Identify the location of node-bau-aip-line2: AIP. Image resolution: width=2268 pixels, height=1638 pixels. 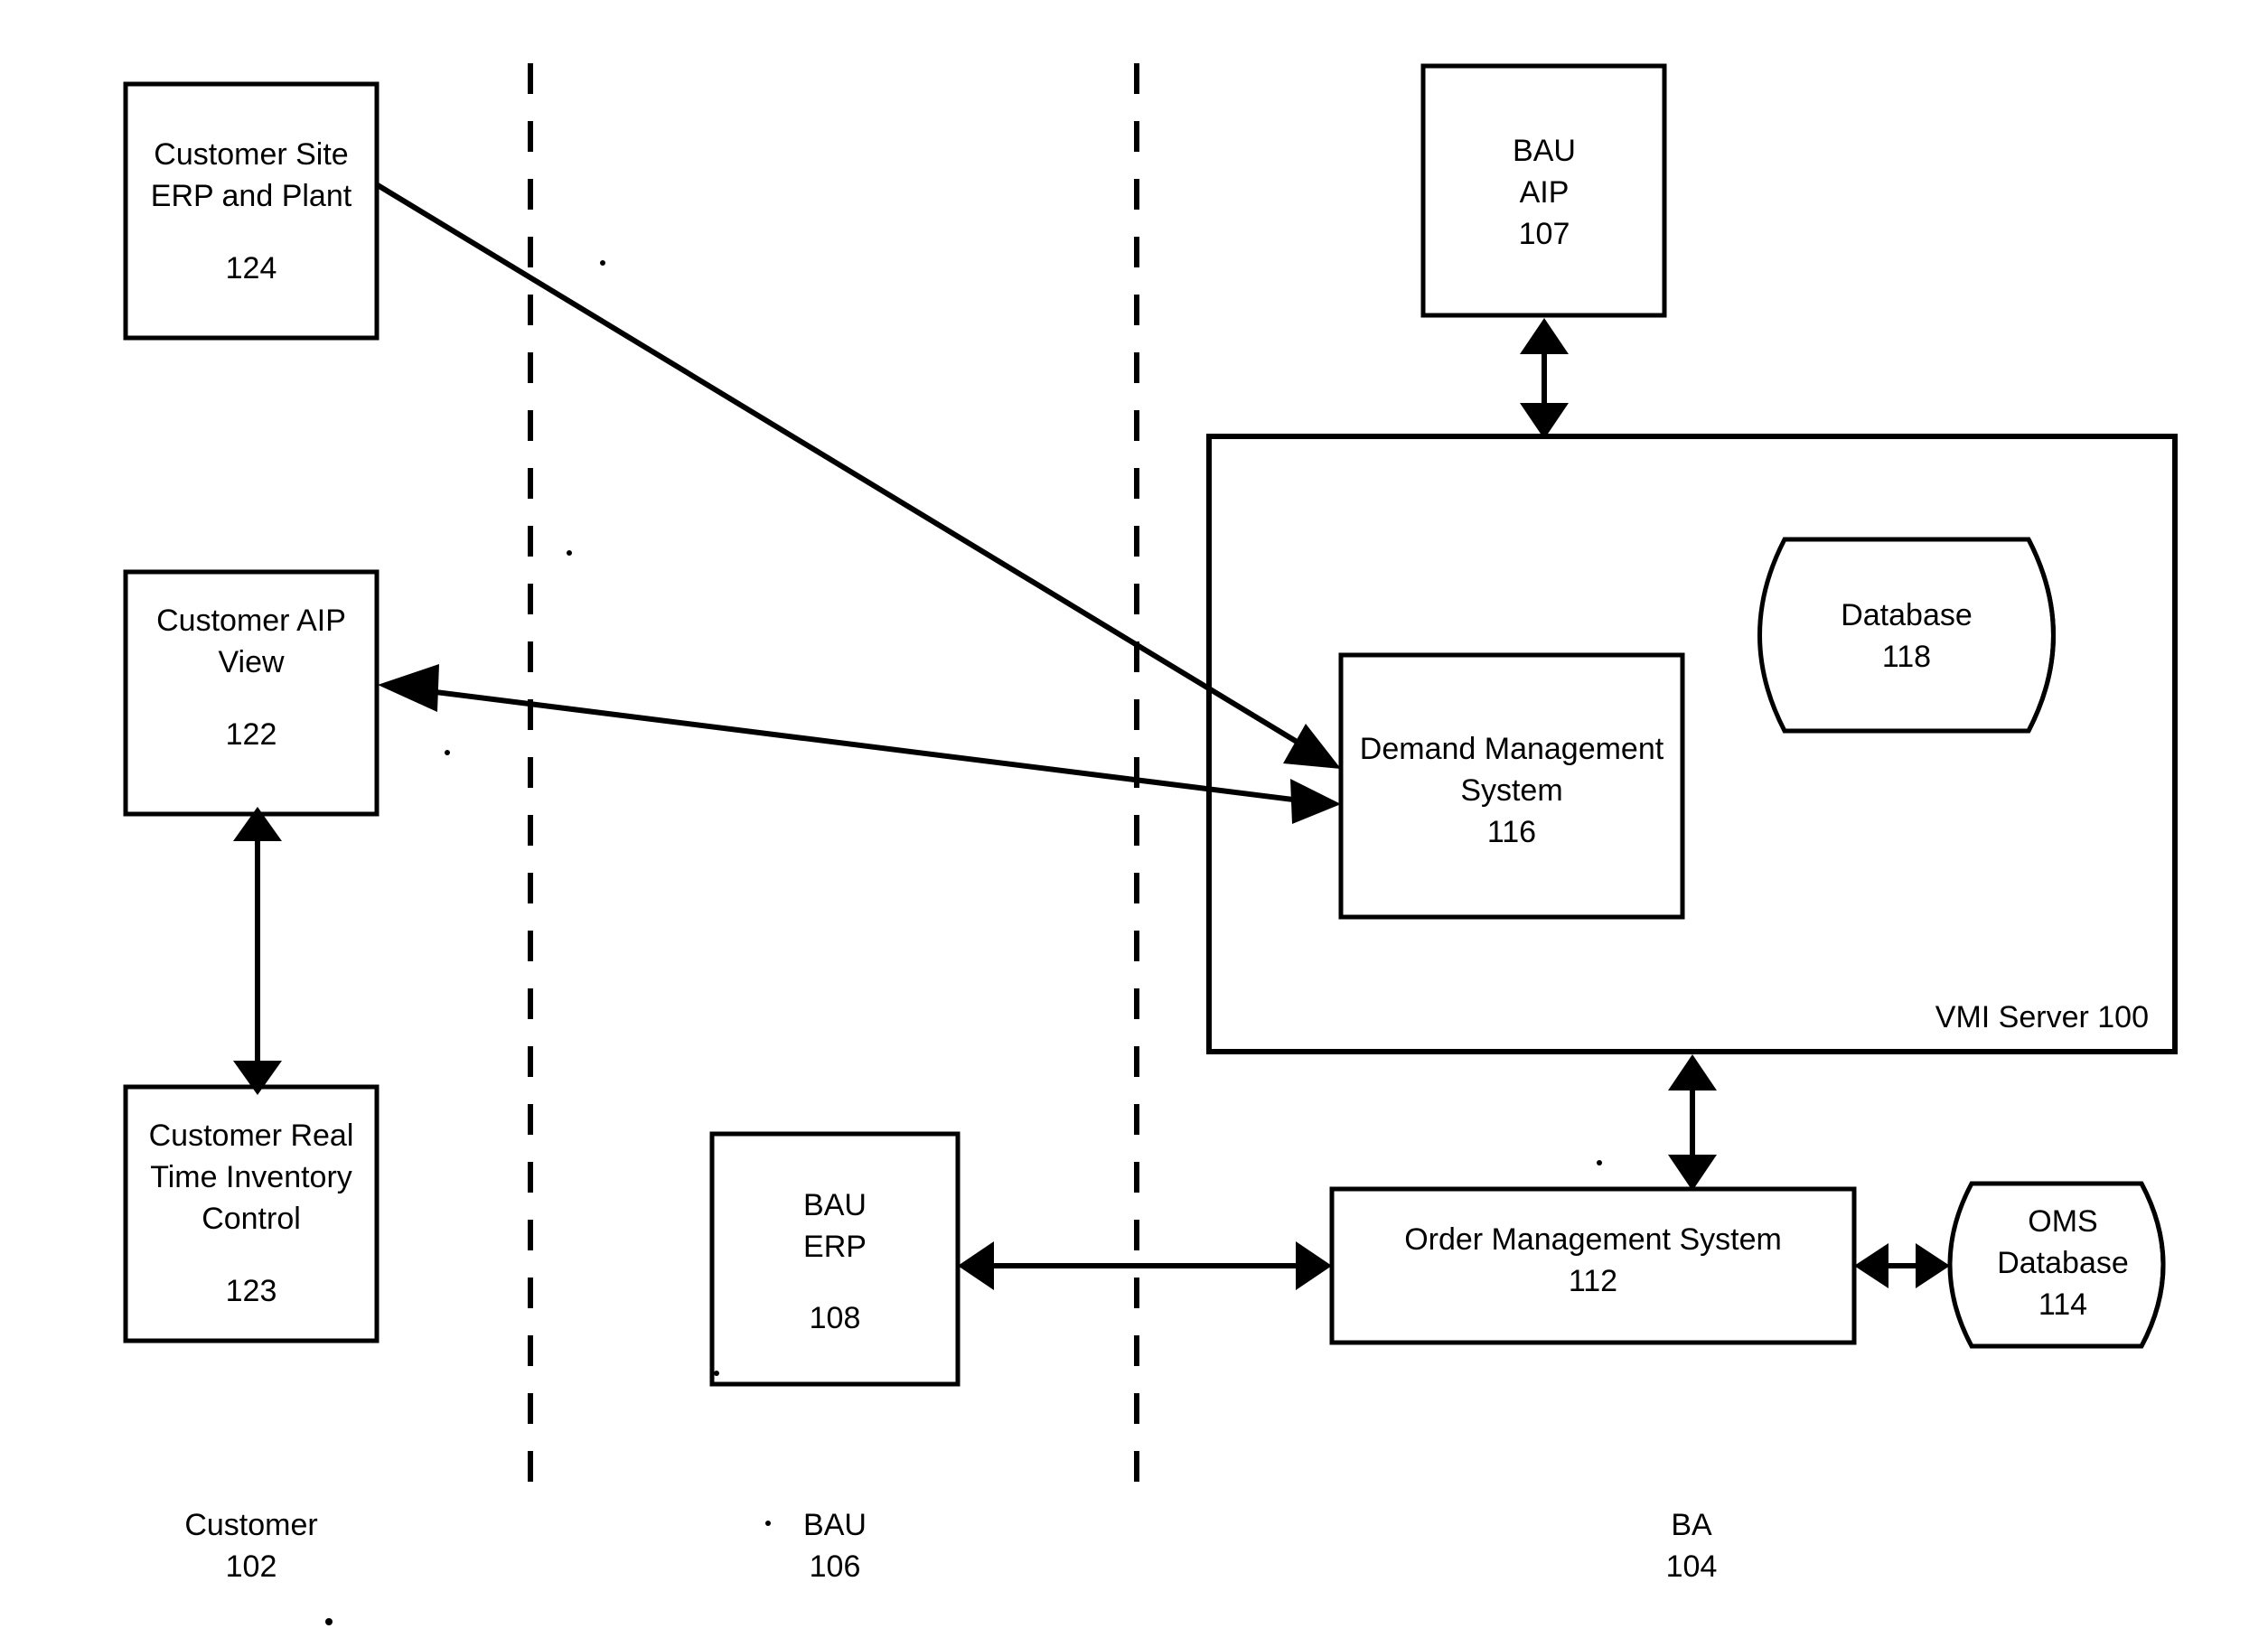
(1545, 192).